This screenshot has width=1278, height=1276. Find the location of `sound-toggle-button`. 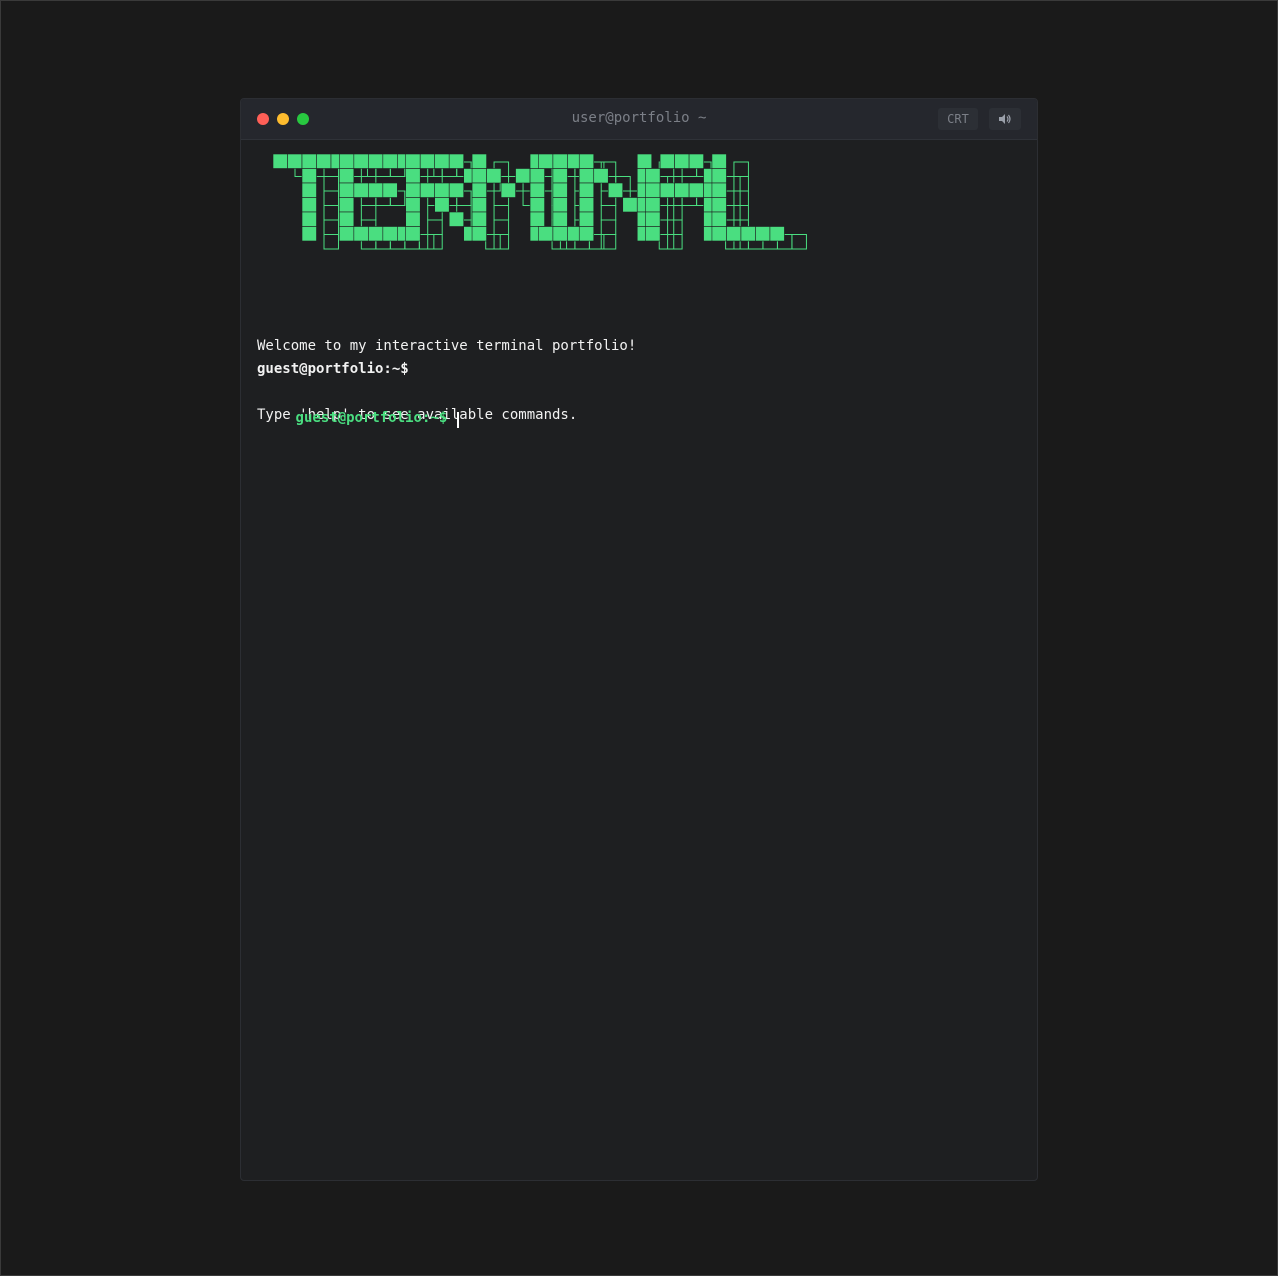

sound-toggle-button is located at coordinates (1005, 119).